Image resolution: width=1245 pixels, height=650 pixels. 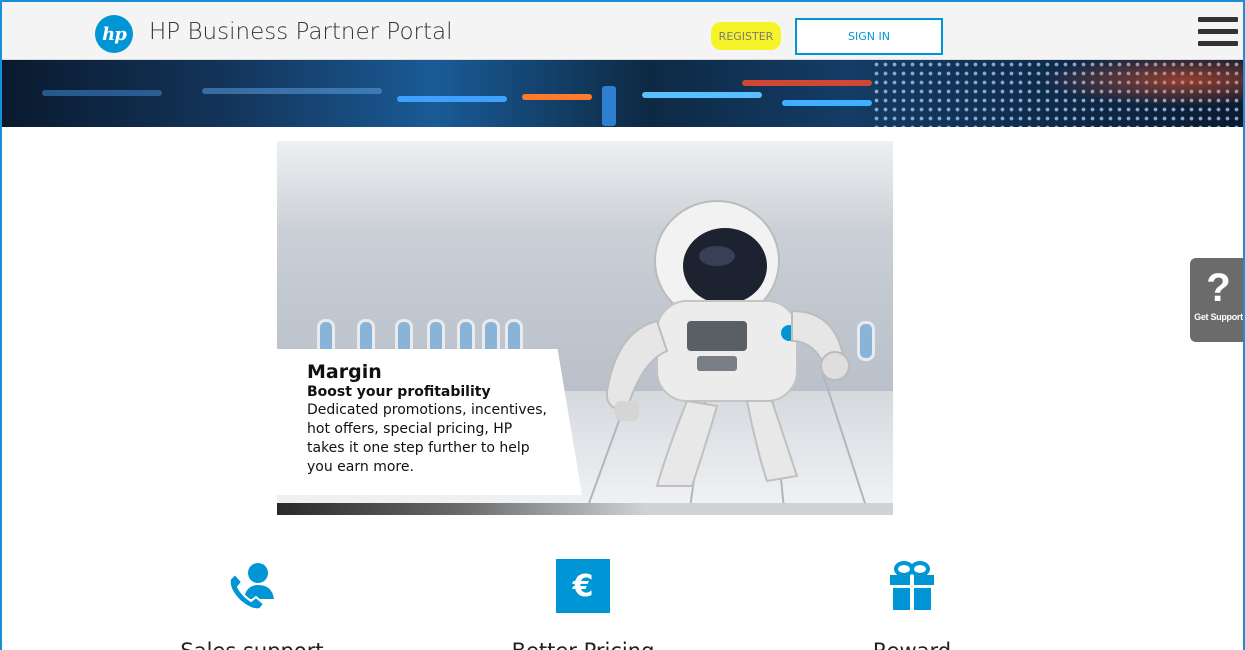 What do you see at coordinates (1218, 32) in the screenshot?
I see `menu-icon` at bounding box center [1218, 32].